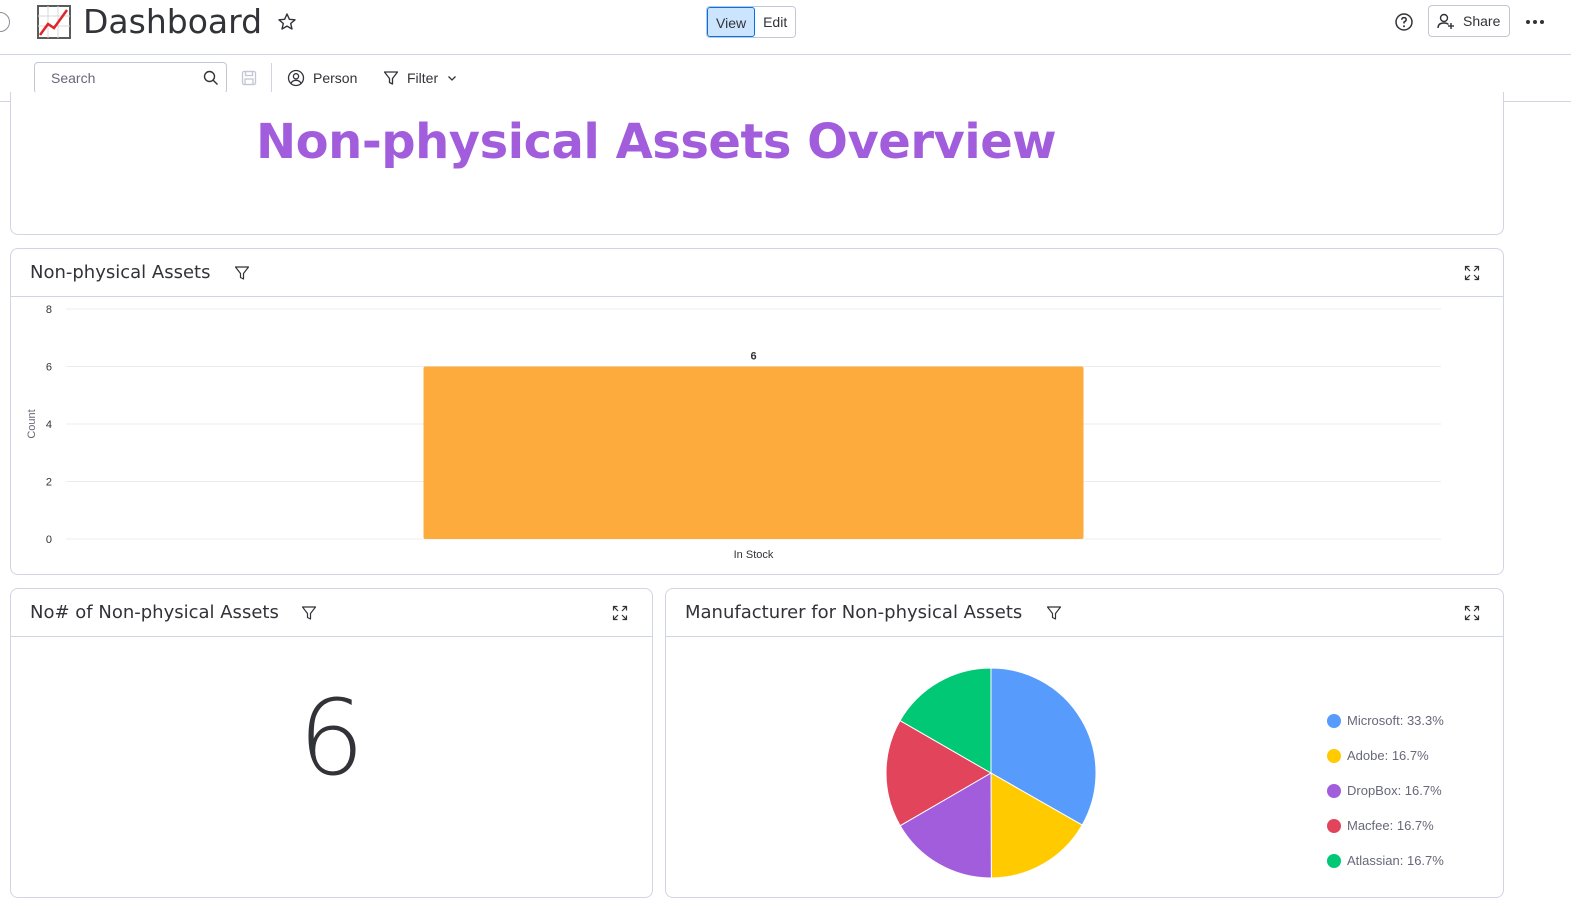 This screenshot has height=898, width=1571. I want to click on person-label: Person, so click(335, 78).